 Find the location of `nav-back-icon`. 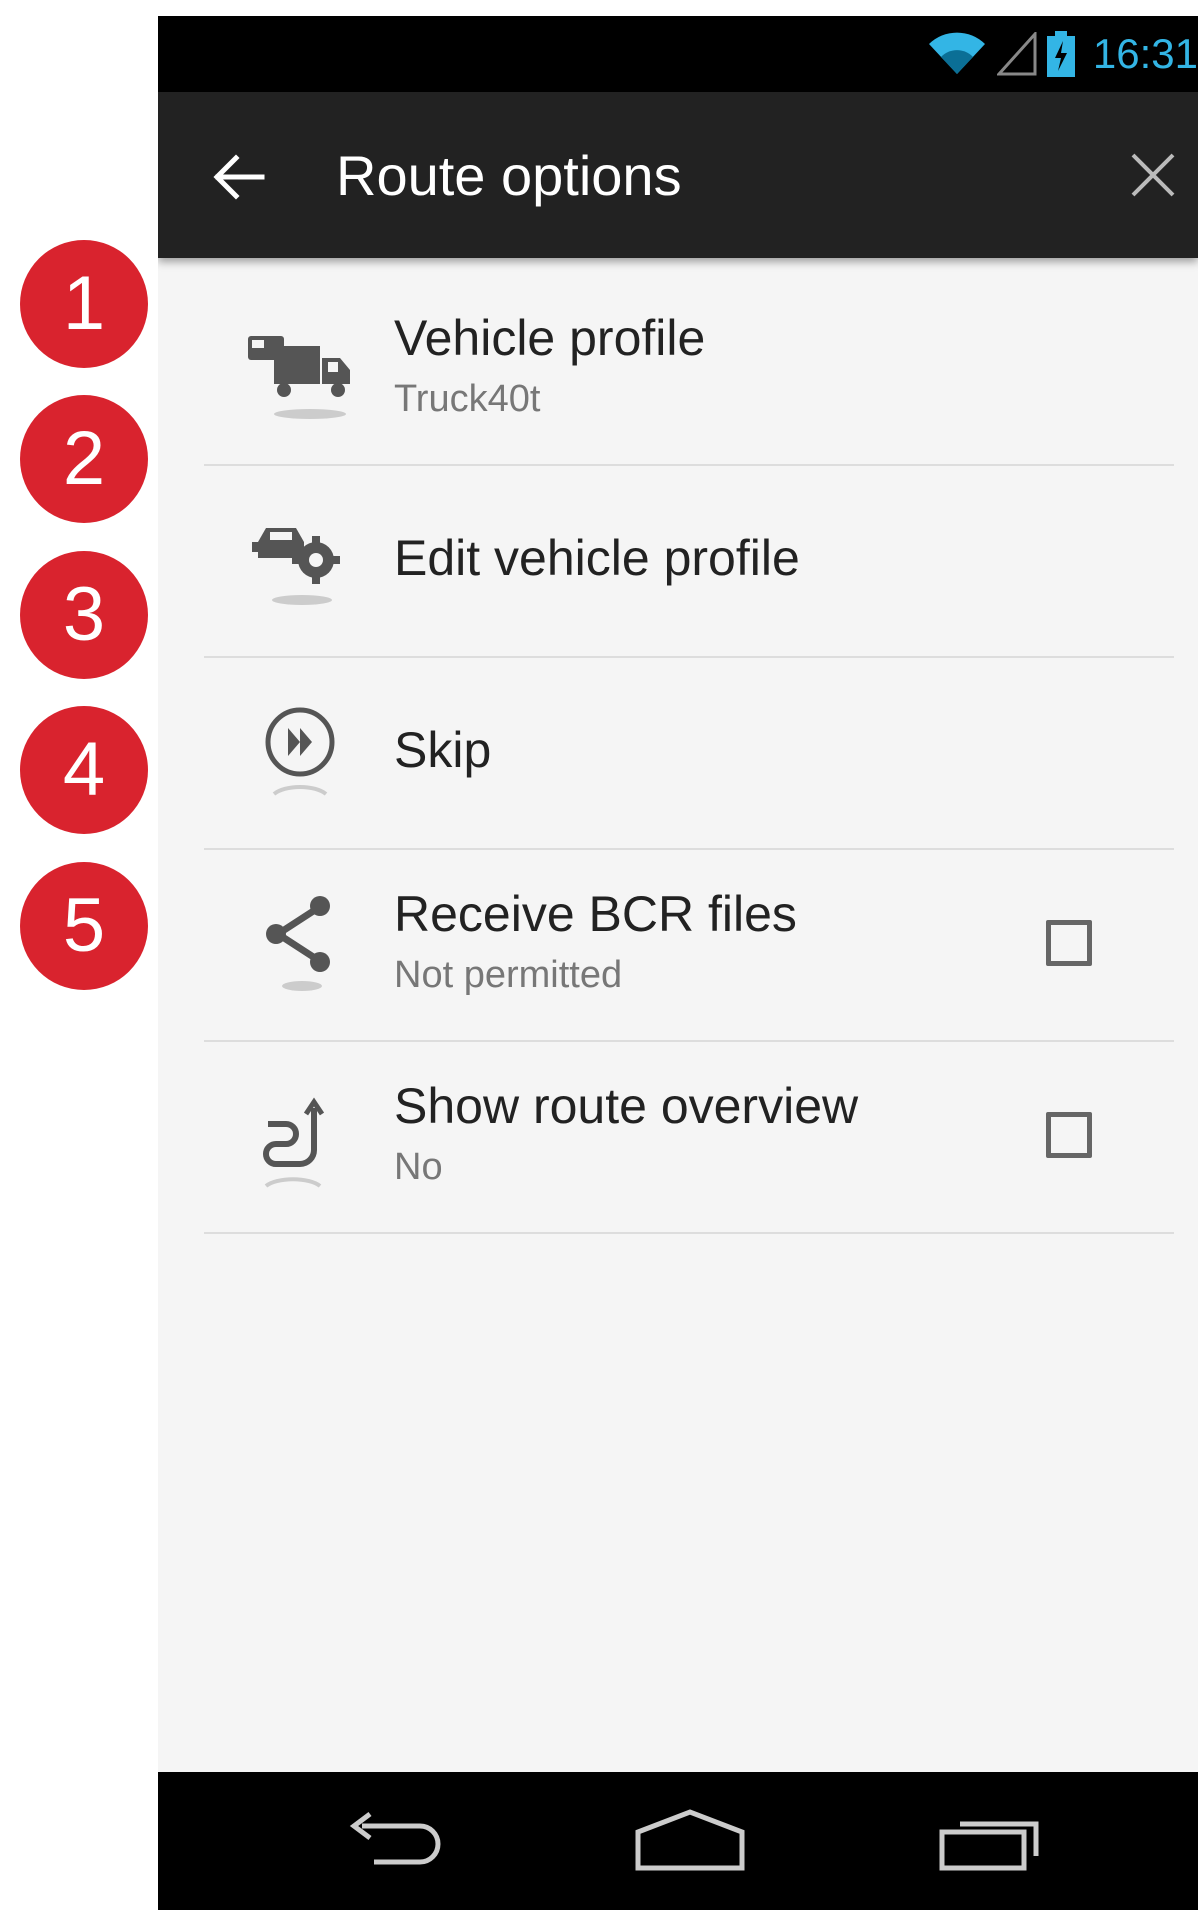

nav-back-icon is located at coordinates (394, 1841).